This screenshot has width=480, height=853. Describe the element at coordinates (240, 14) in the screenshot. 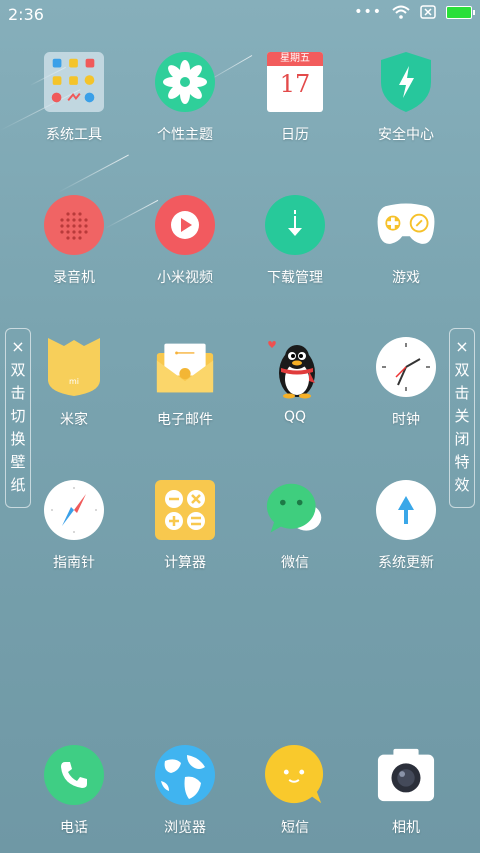

I see `status-bar: 2:36 •••` at that location.